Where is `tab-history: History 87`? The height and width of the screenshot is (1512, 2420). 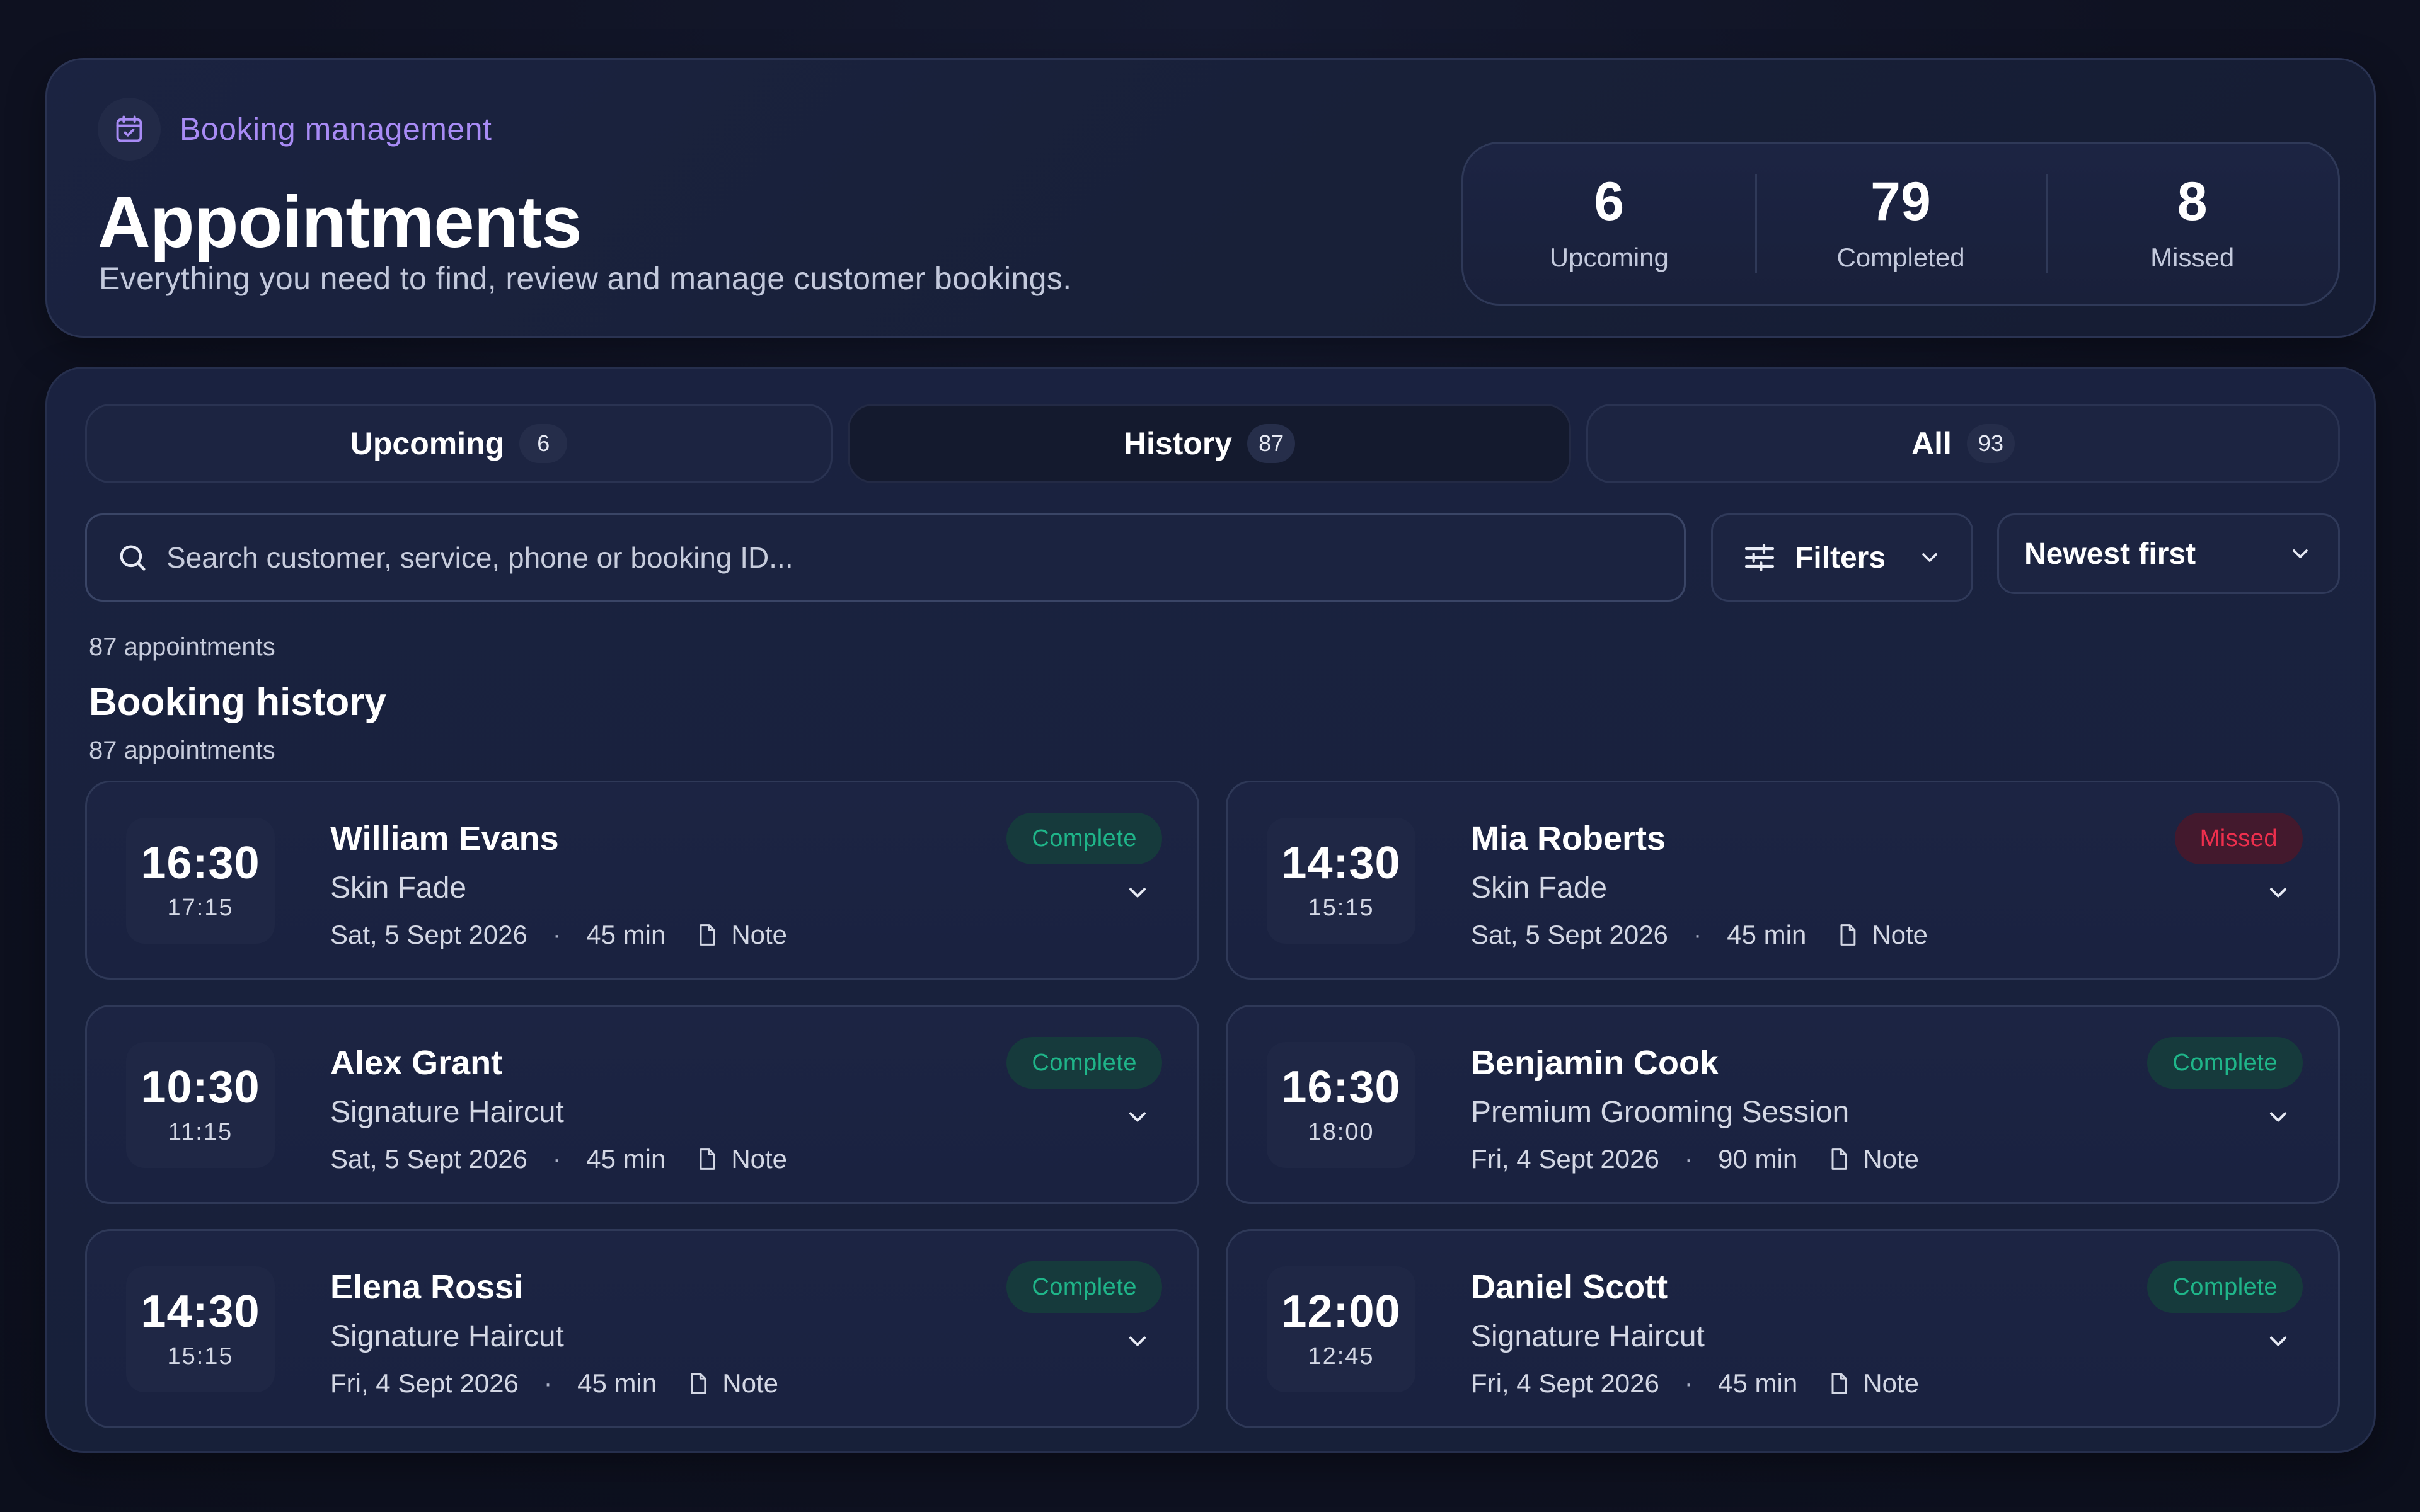
tab-history: History 87 is located at coordinates (1210, 443).